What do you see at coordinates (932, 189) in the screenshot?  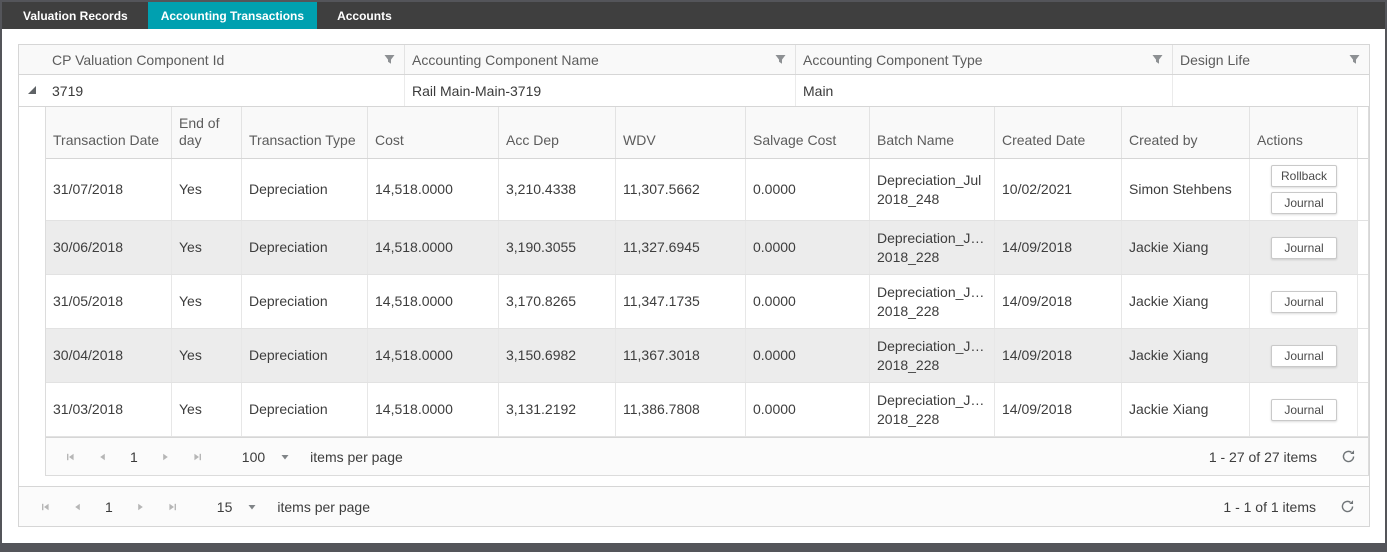 I see `cell-batch-name: Depreciation_Jul 2018_248` at bounding box center [932, 189].